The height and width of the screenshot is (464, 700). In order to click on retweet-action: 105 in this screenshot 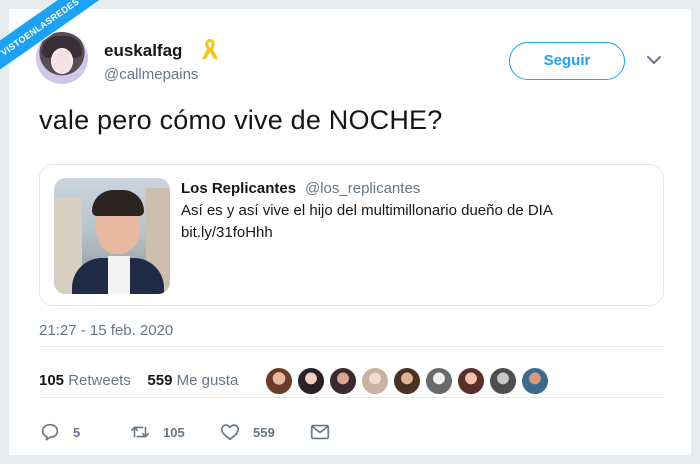, I will do `click(157, 432)`.